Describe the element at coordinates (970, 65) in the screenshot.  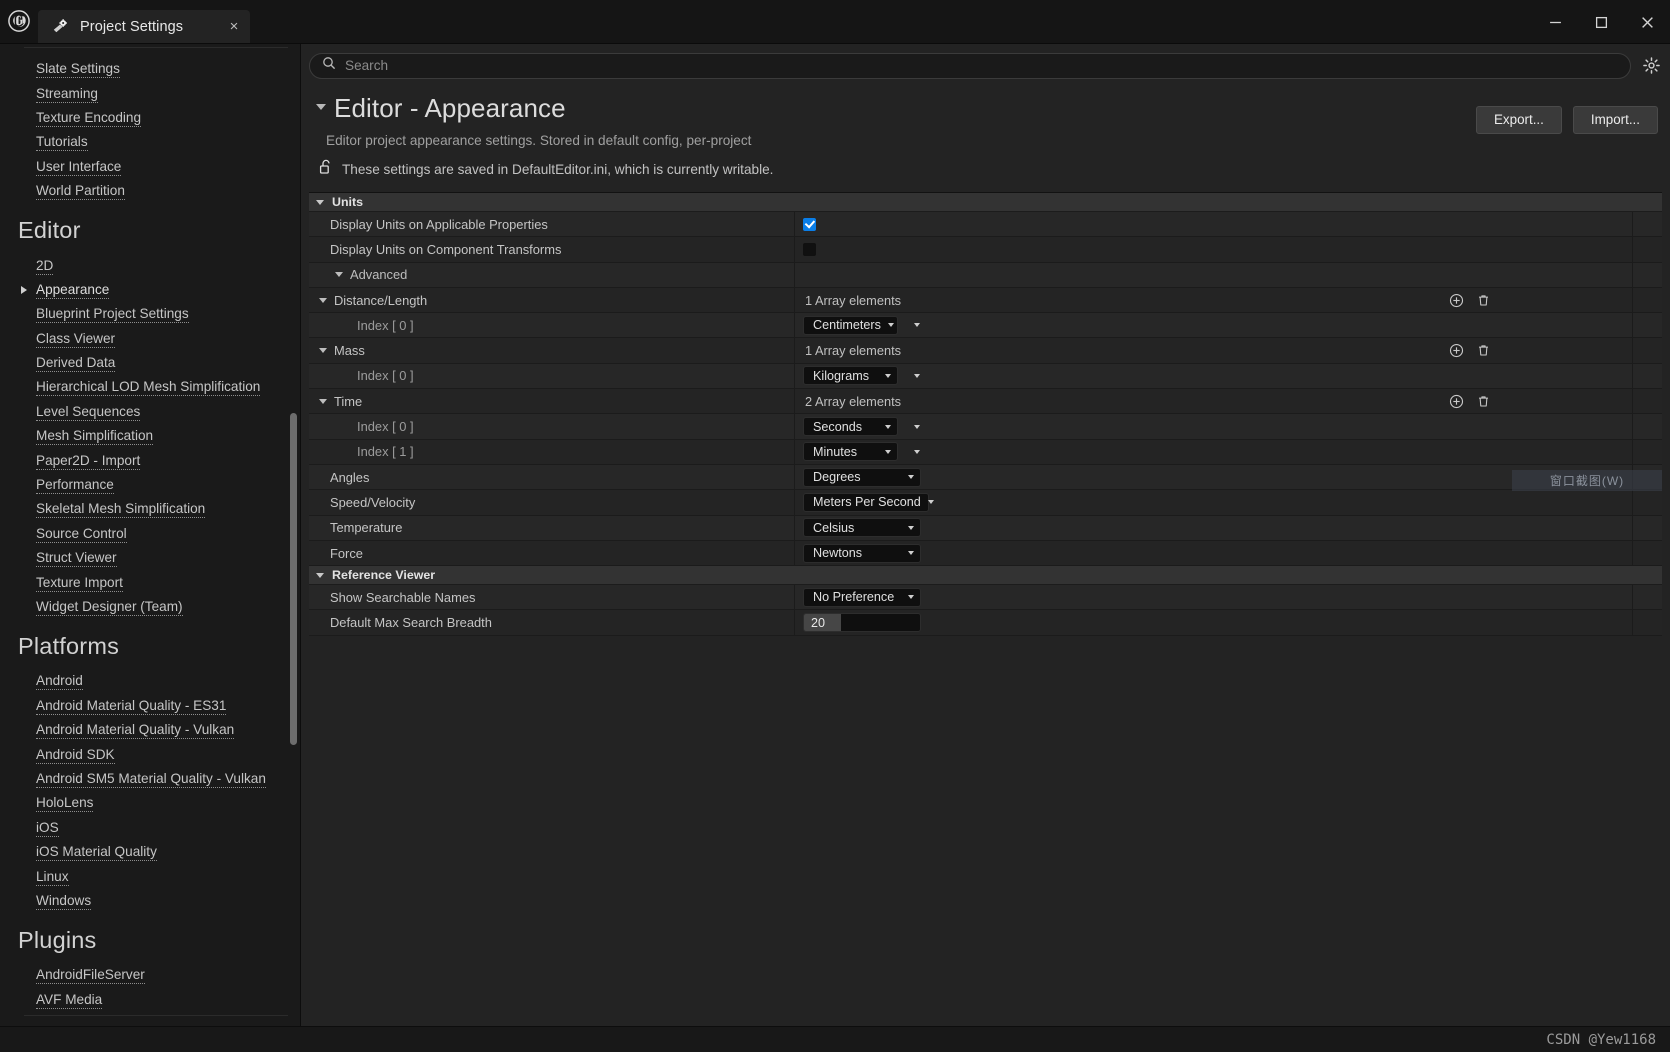
I see `search-input: Search` at that location.